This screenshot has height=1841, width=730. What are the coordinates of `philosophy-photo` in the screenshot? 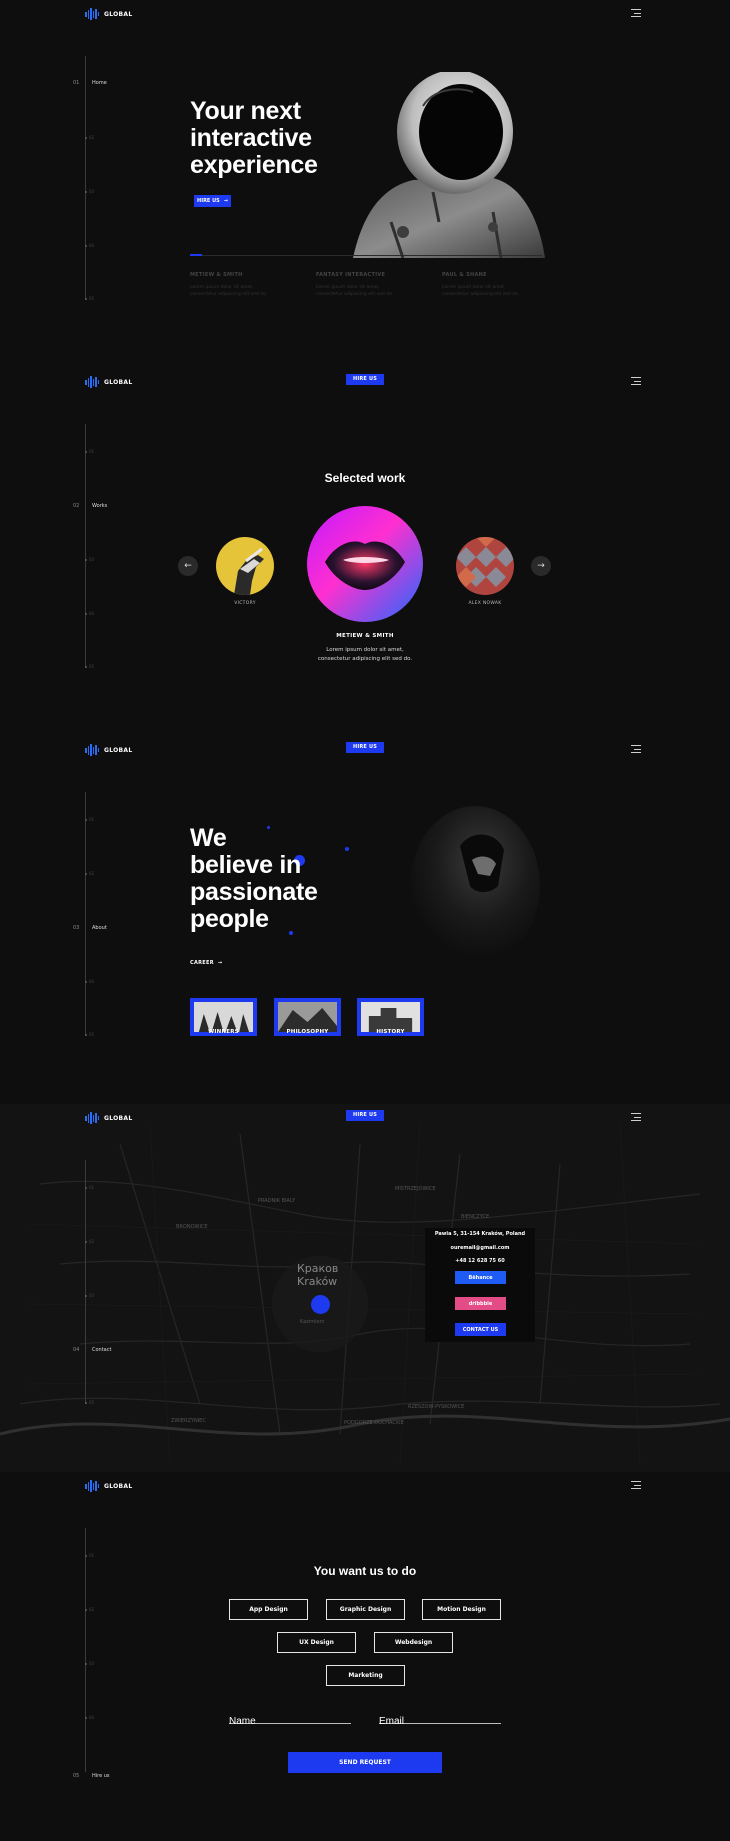 It's located at (307, 1017).